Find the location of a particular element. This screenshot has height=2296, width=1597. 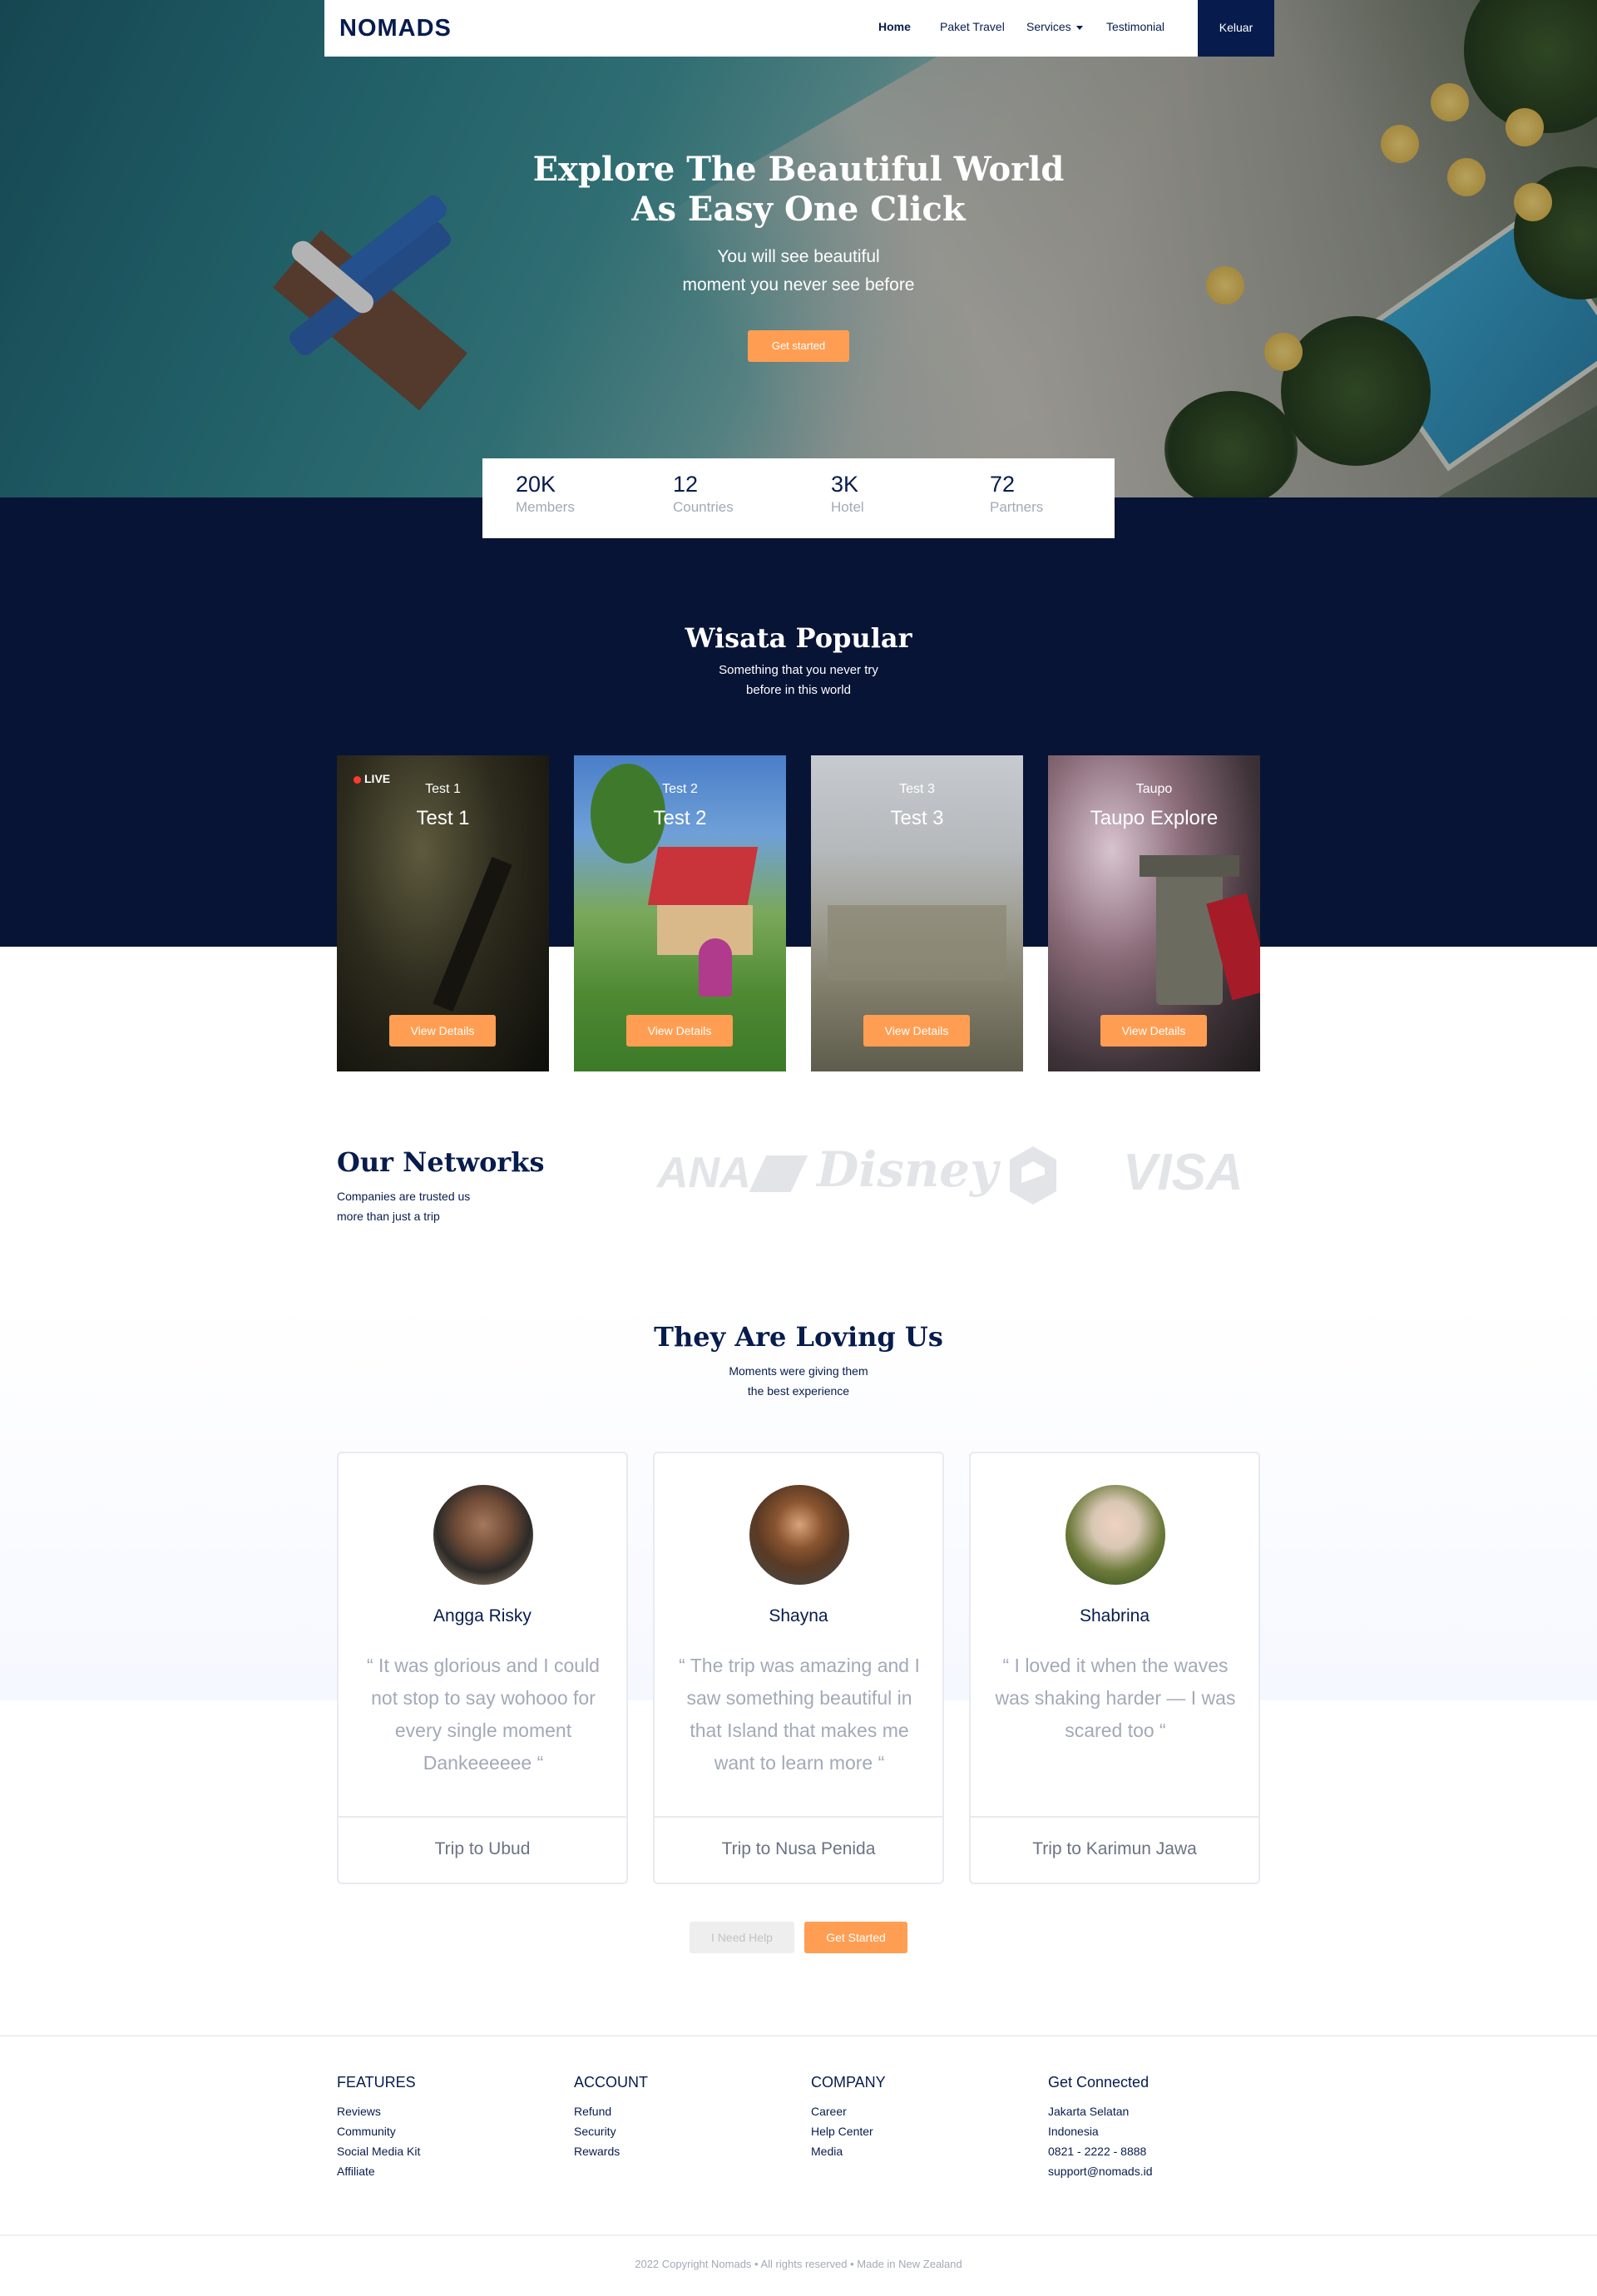

testimonials-subtitle-line1: Moments were giving them is located at coordinates (798, 1371).